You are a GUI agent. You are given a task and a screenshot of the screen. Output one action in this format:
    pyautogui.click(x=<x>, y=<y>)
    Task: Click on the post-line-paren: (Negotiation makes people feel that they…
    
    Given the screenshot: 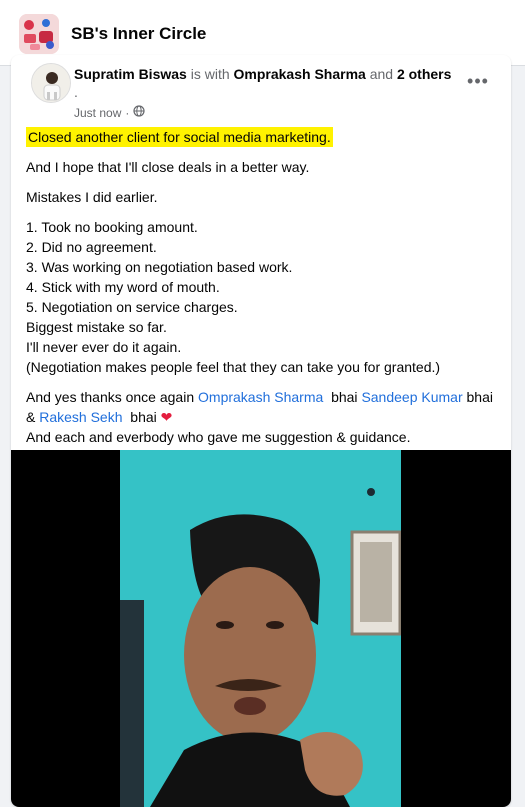 What is the action you would take?
    pyautogui.click(x=233, y=367)
    